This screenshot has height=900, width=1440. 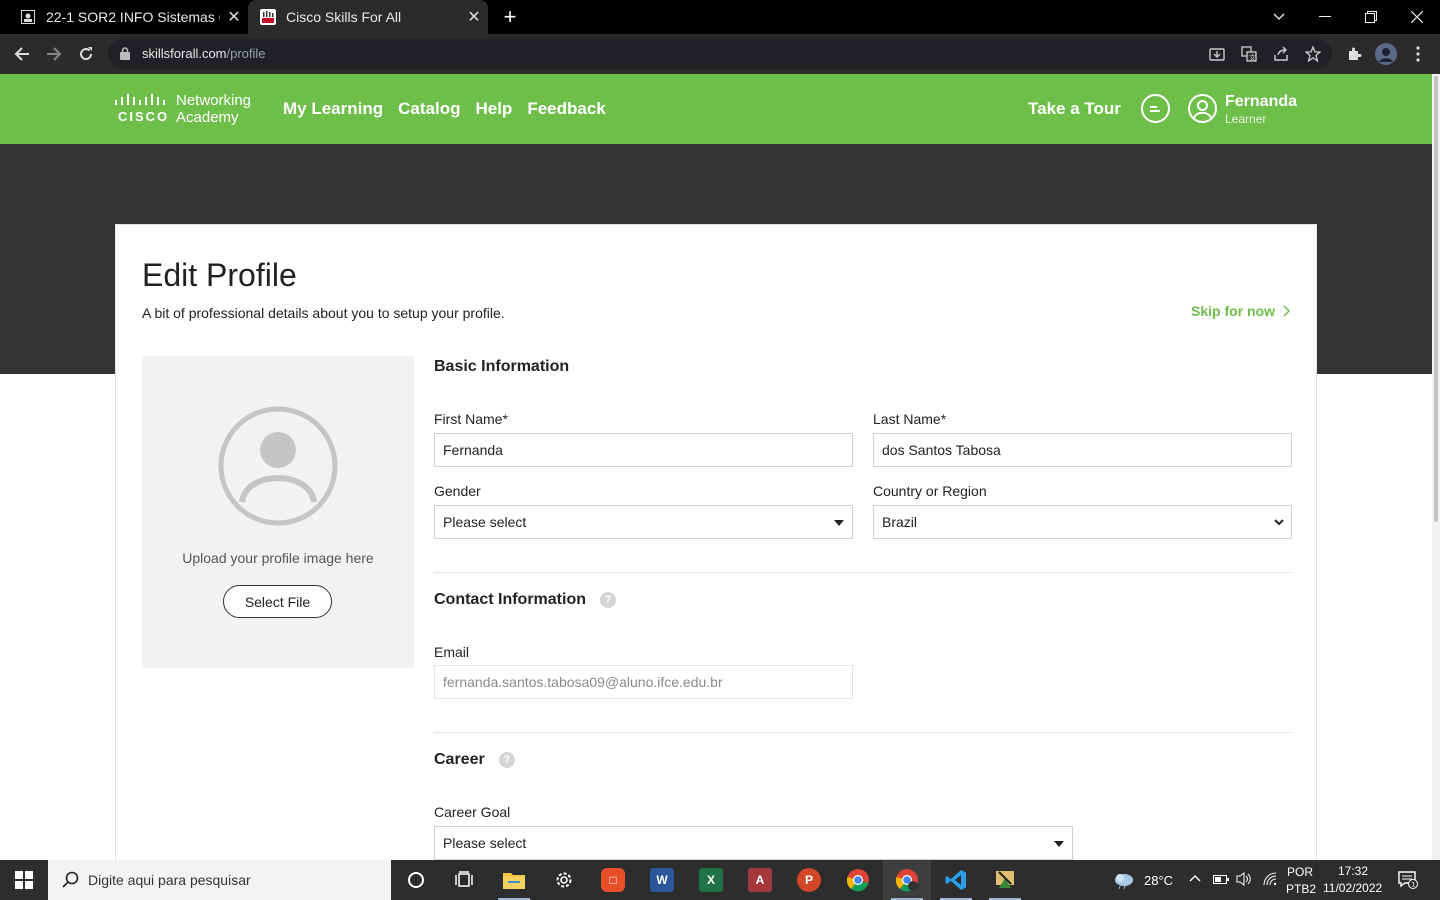 I want to click on nav-catalog: Catalog, so click(x=429, y=109).